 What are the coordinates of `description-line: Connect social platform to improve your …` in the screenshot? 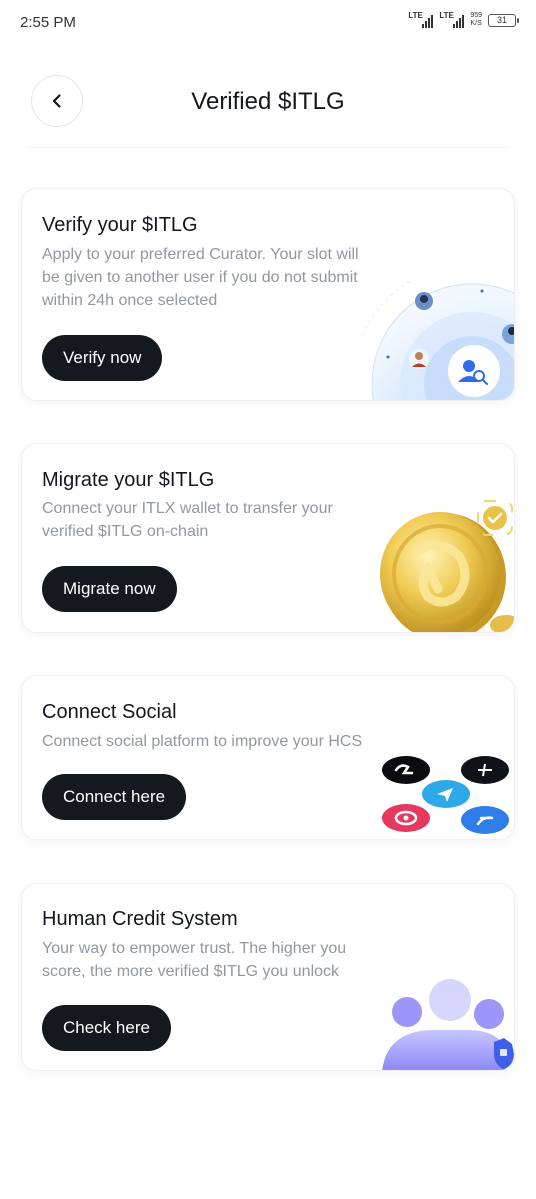 It's located at (202, 741).